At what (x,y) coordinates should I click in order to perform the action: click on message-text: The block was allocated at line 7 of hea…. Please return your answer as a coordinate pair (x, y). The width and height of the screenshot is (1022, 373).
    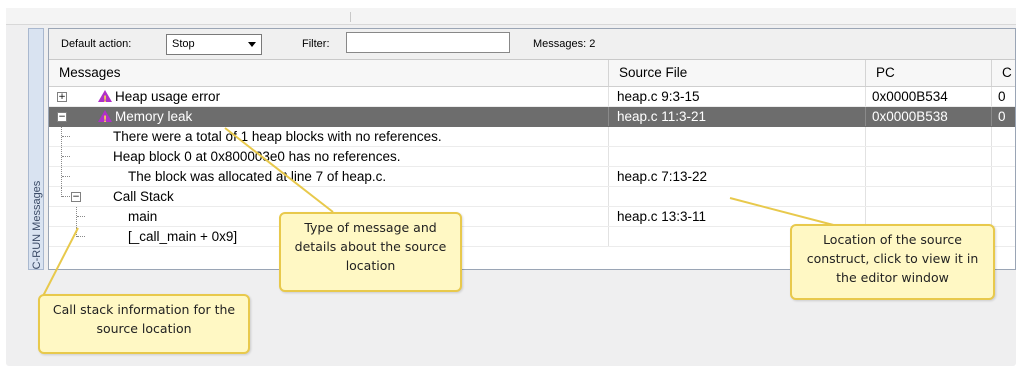
    Looking at the image, I should click on (257, 176).